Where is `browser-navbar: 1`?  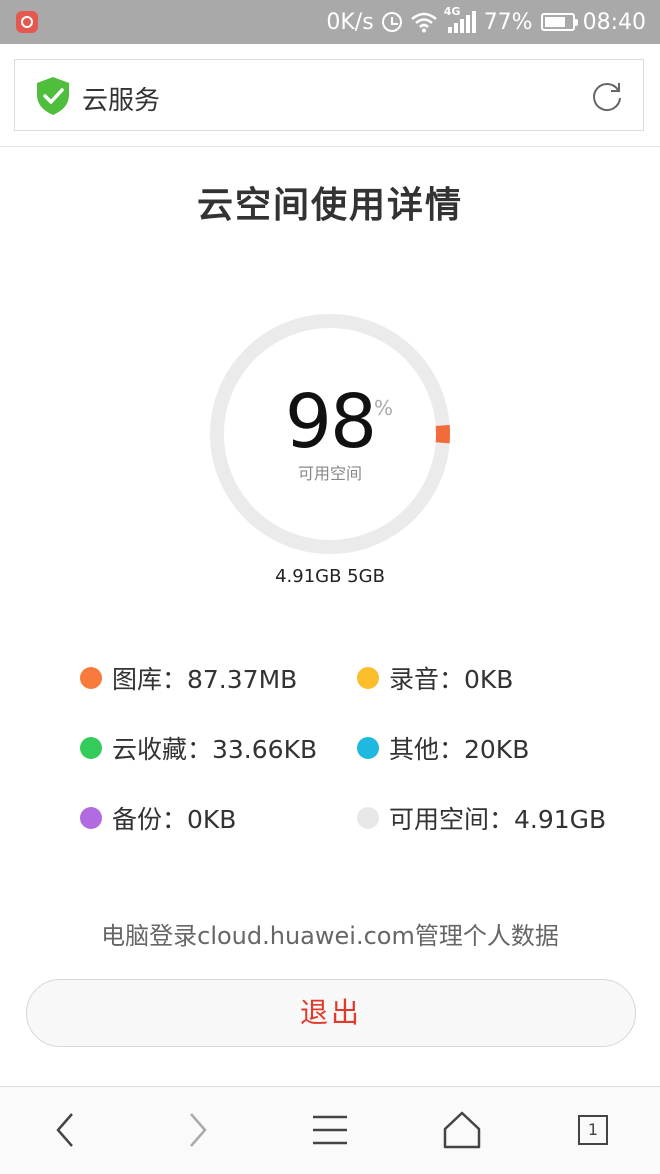 browser-navbar: 1 is located at coordinates (330, 1130).